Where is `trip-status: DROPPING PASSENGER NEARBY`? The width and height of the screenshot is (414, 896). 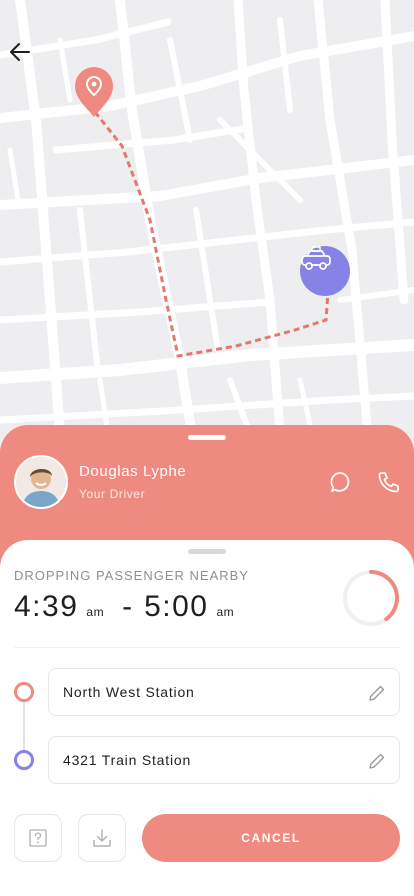
trip-status: DROPPING PASSENGER NEARBY is located at coordinates (131, 575).